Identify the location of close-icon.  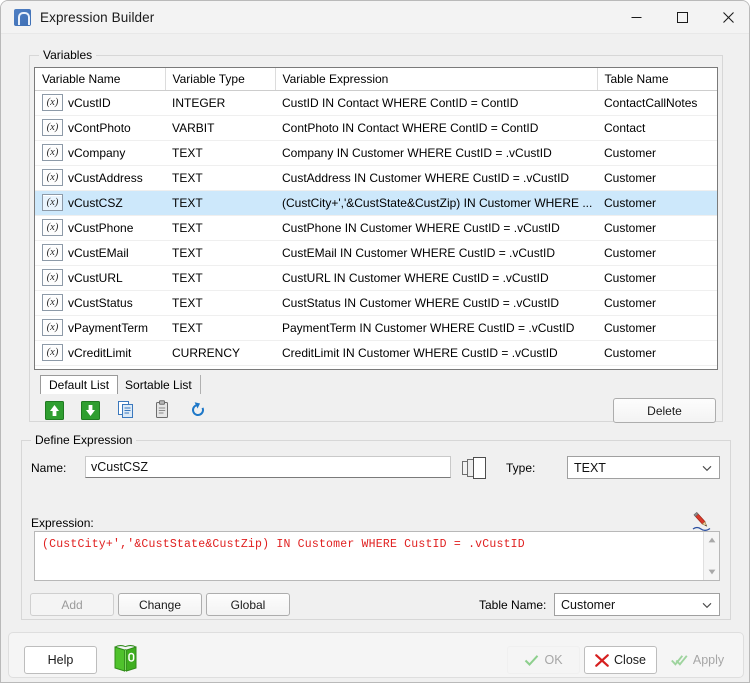
(727, 17).